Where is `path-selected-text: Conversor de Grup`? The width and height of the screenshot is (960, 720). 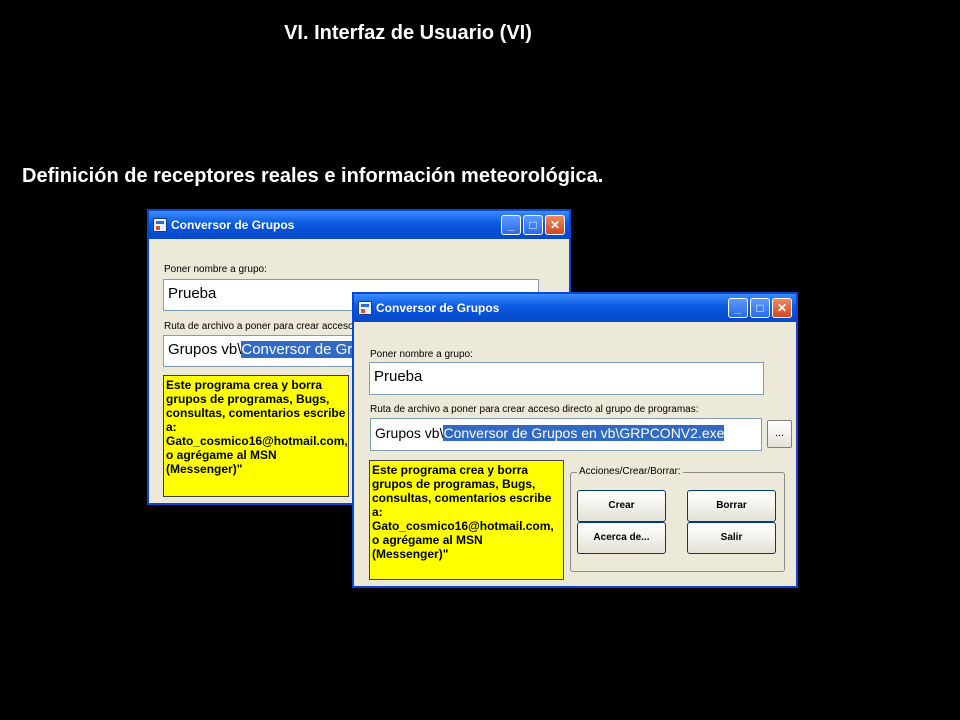
path-selected-text: Conversor de Grup is located at coordinates (301, 349).